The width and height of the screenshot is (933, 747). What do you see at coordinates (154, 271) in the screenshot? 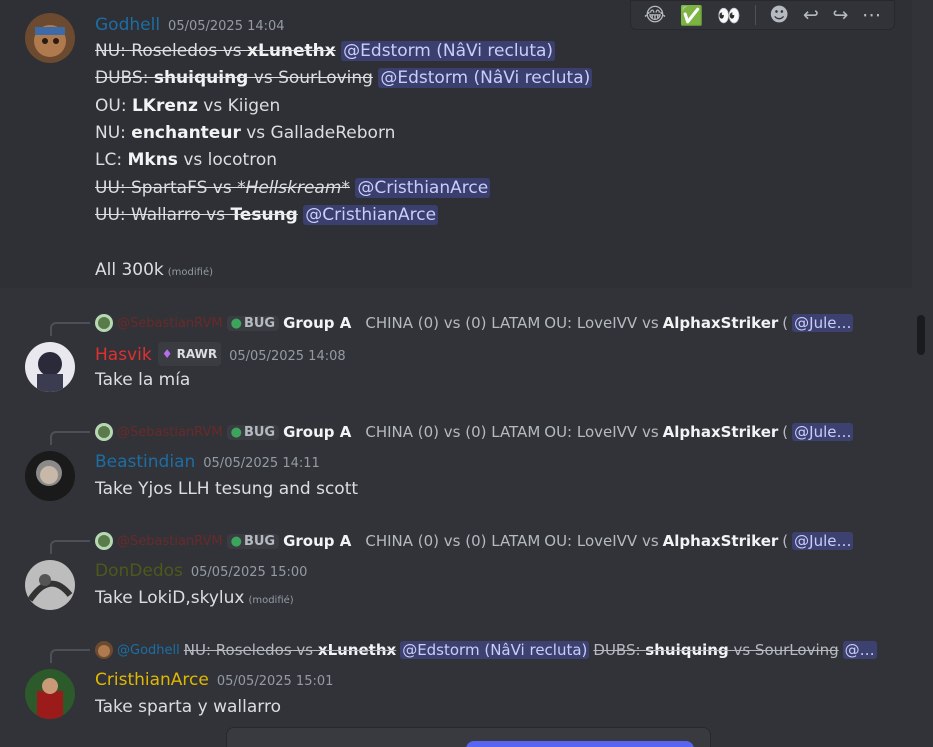
I see `message-line-8: All 300k (modifié)` at bounding box center [154, 271].